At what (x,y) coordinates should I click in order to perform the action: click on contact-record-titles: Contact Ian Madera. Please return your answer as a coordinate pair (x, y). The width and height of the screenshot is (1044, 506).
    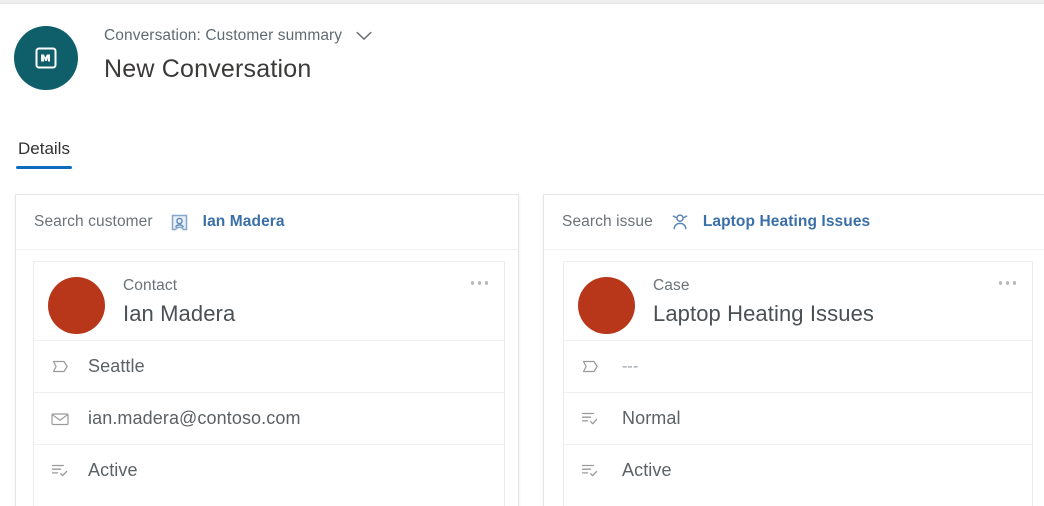
    Looking at the image, I should click on (307, 302).